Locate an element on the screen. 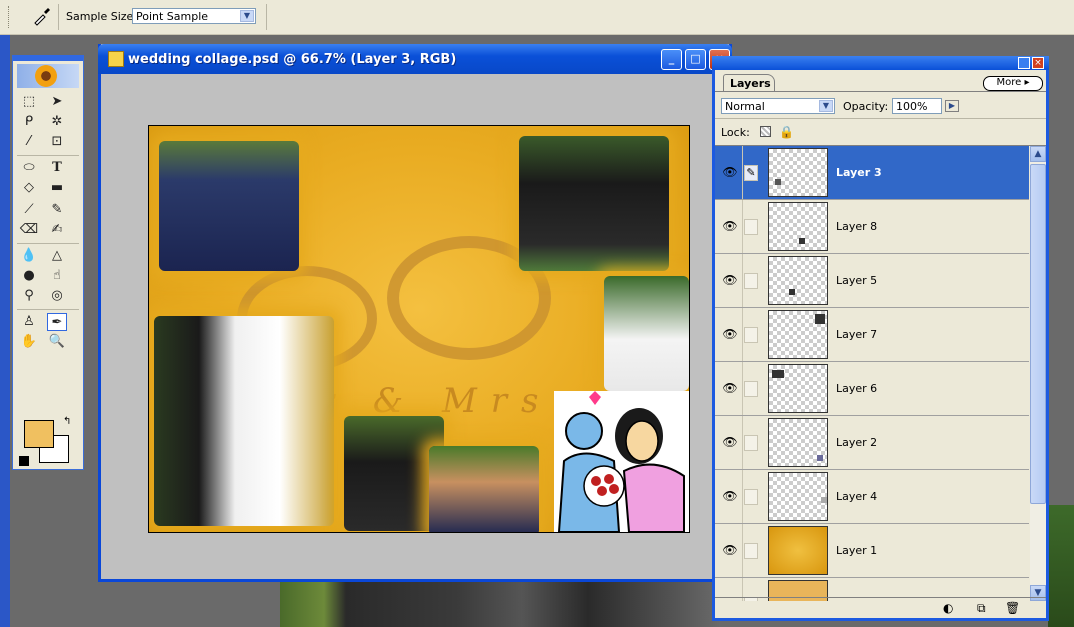 This screenshot has height=627, width=1074. layer-row: 👁 Layer 6 is located at coordinates (872, 389).